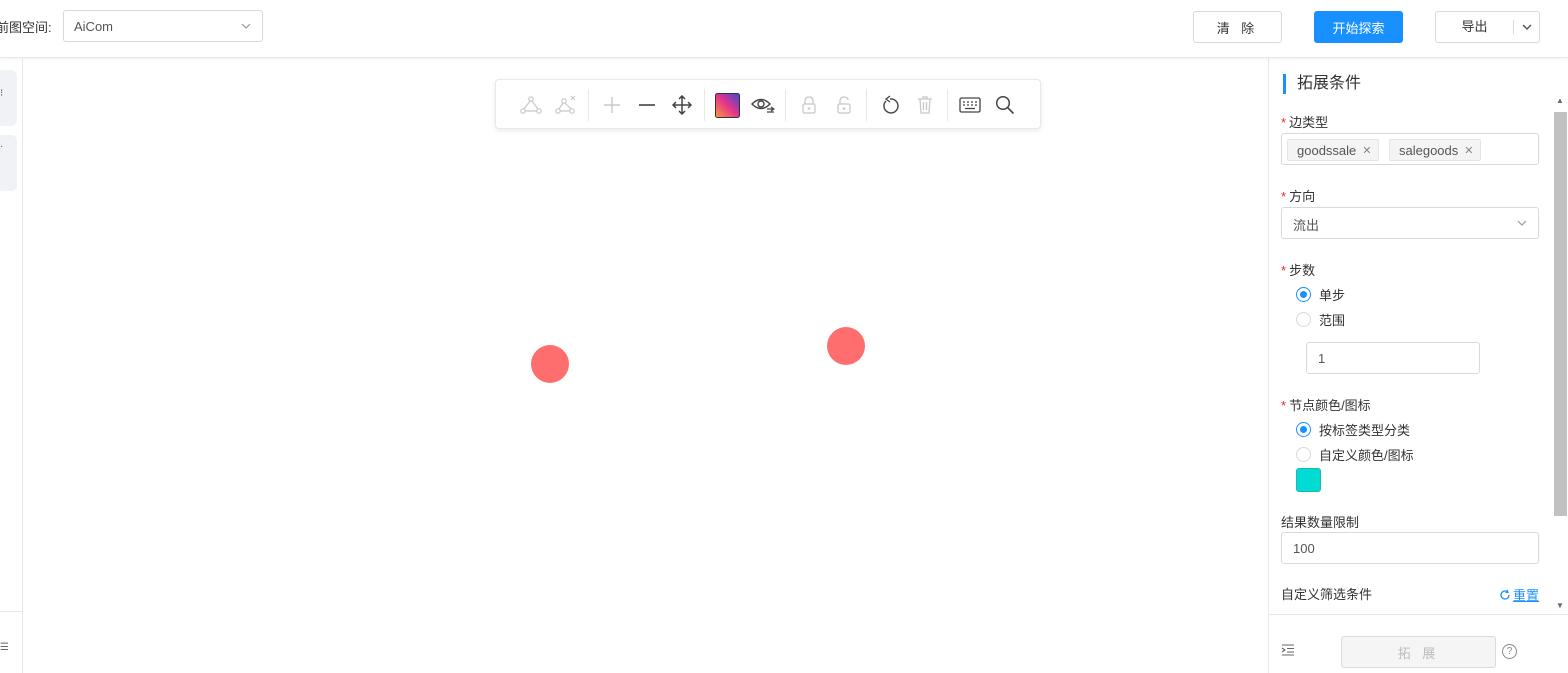  I want to click on export-label: 导出, so click(1475, 27).